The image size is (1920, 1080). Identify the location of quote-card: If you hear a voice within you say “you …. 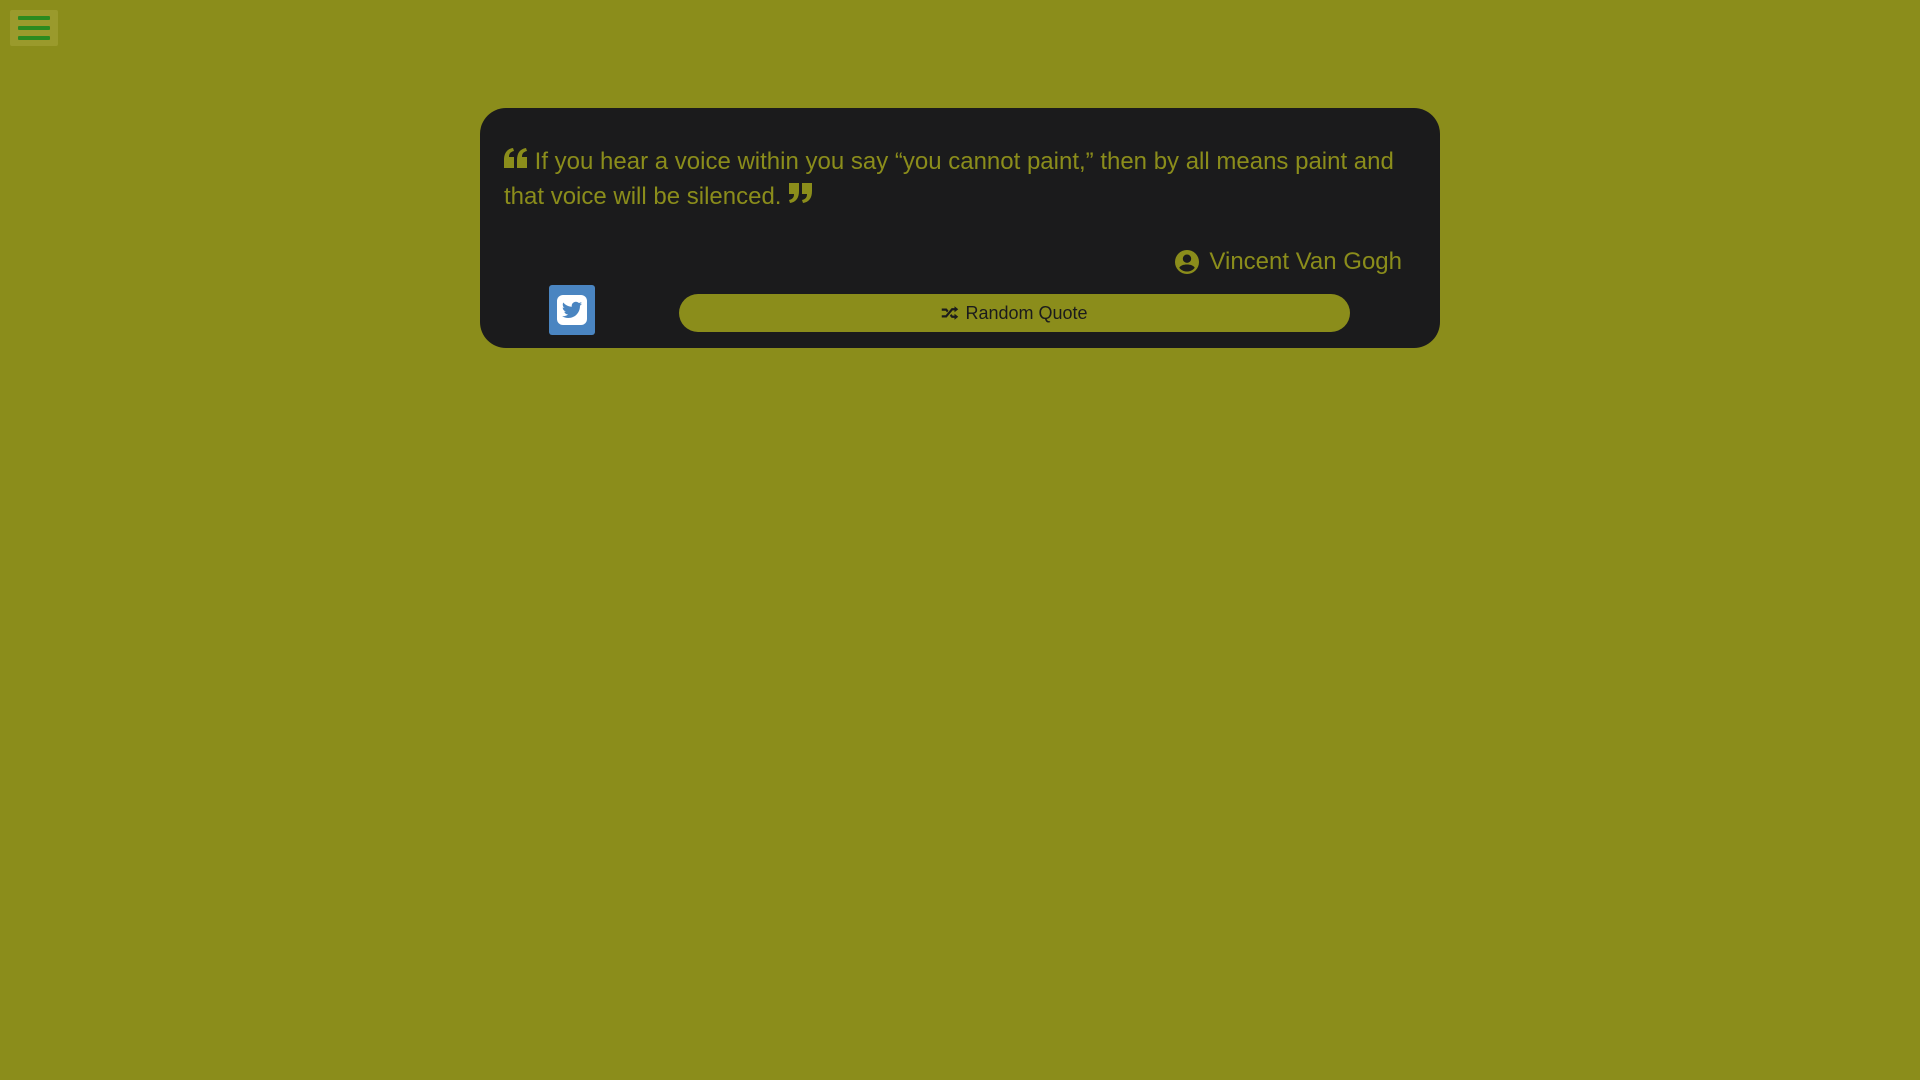
(960, 228).